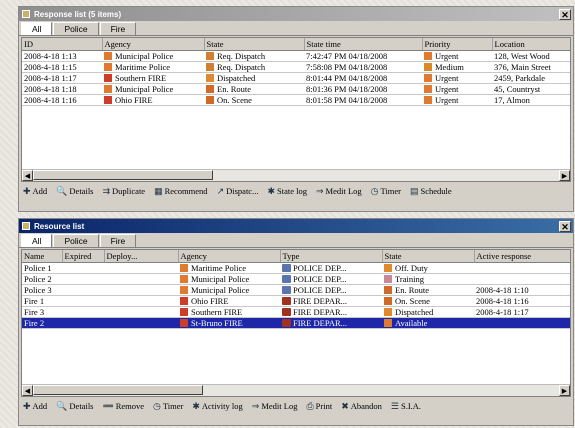 The image size is (575, 428). Describe the element at coordinates (62, 78) in the screenshot. I see `cell-id: 2008-4-18 1:17` at that location.